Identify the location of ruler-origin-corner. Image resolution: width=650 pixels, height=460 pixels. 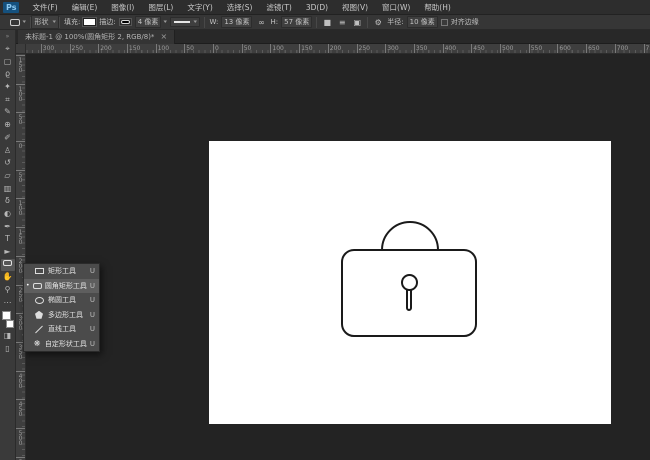
(21, 49).